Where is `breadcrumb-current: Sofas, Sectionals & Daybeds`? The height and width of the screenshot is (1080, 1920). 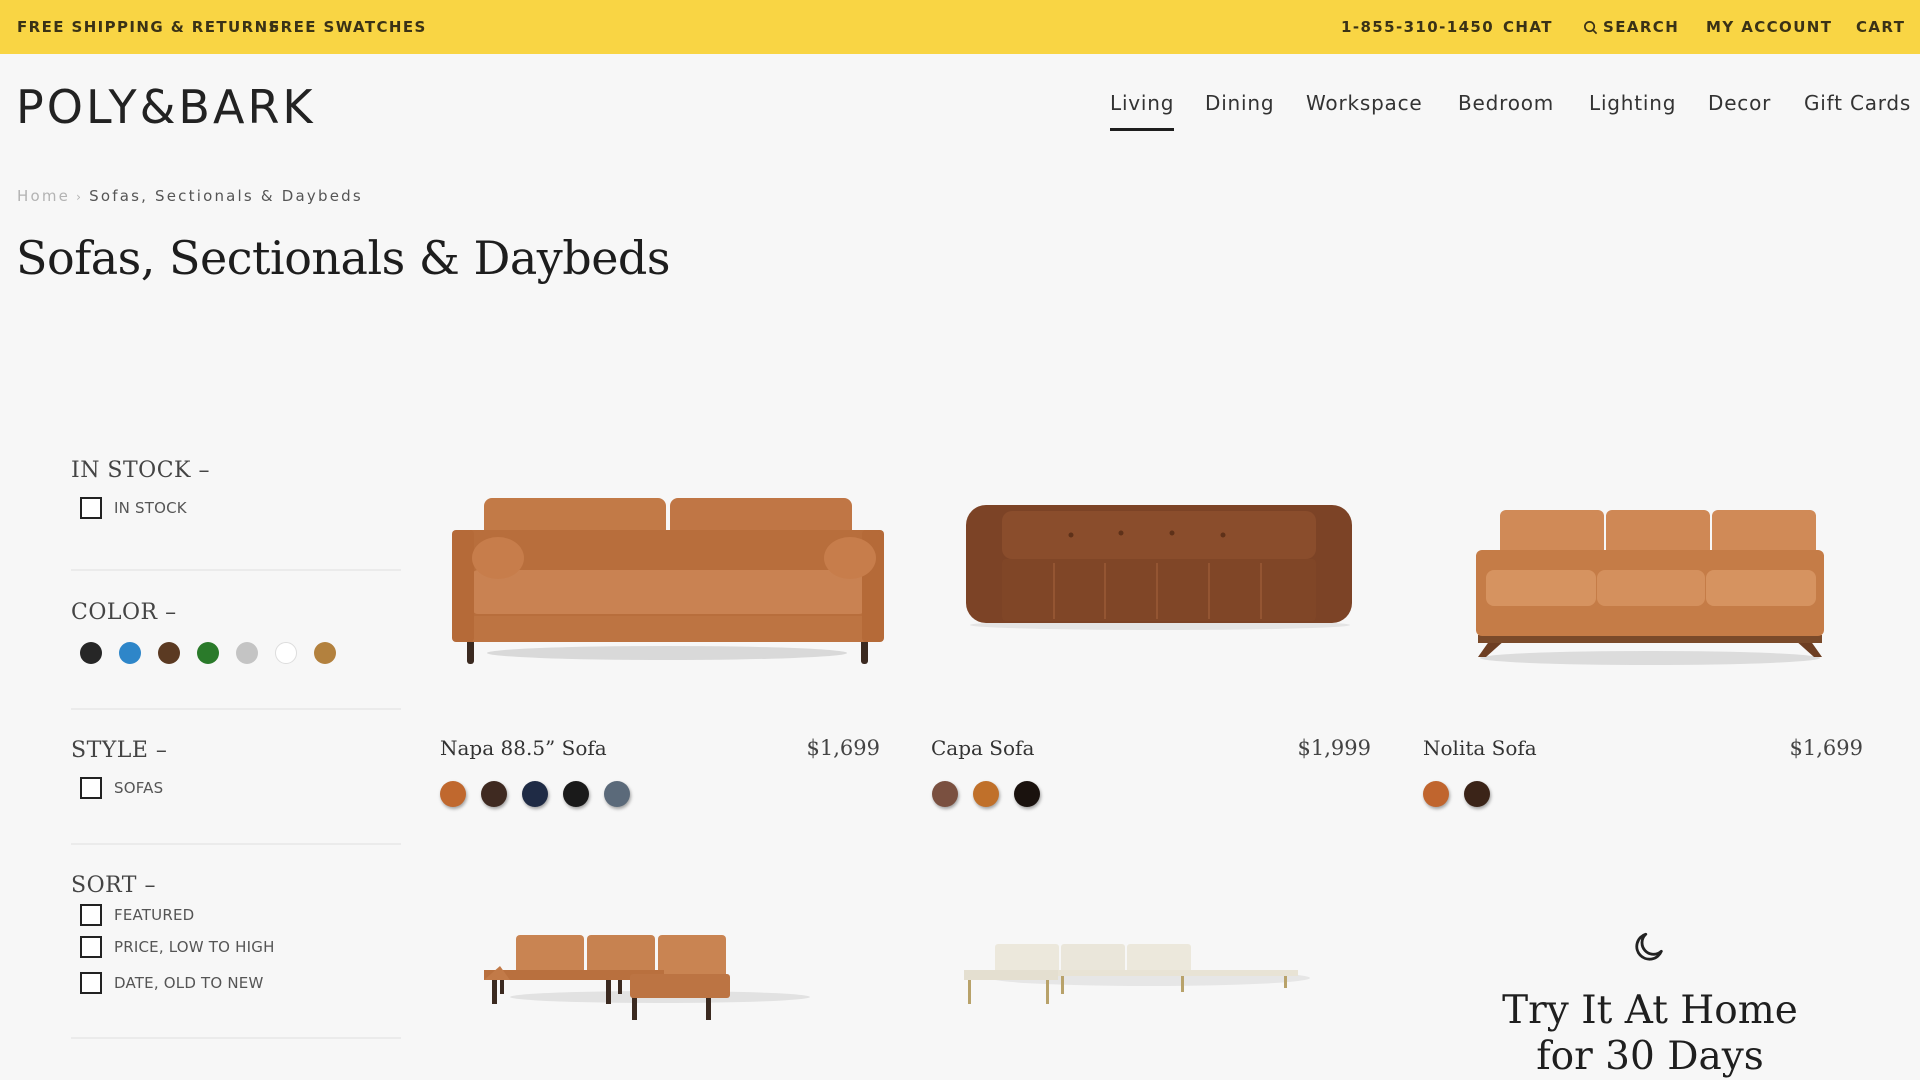 breadcrumb-current: Sofas, Sectionals & Daybeds is located at coordinates (226, 196).